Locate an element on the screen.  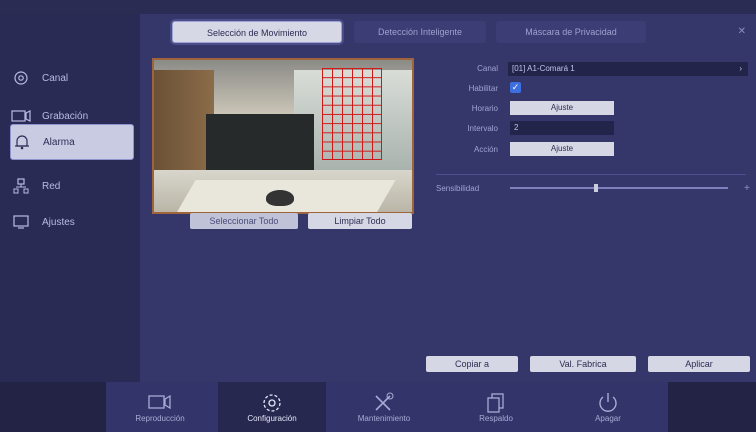
bottom-item-label: Configuración is located at coordinates (272, 418).